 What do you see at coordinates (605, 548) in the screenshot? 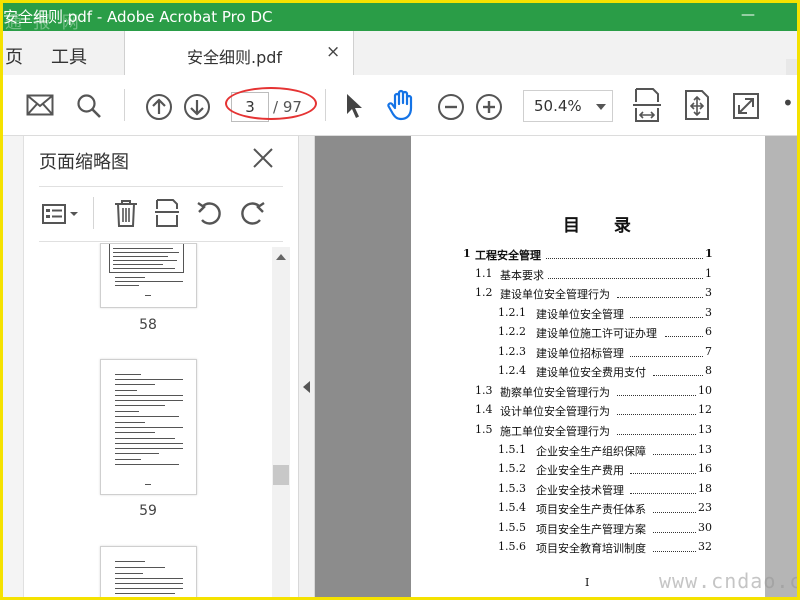
I see `toc-entry: 1.5.6 项目安全教育培训制度 32` at bounding box center [605, 548].